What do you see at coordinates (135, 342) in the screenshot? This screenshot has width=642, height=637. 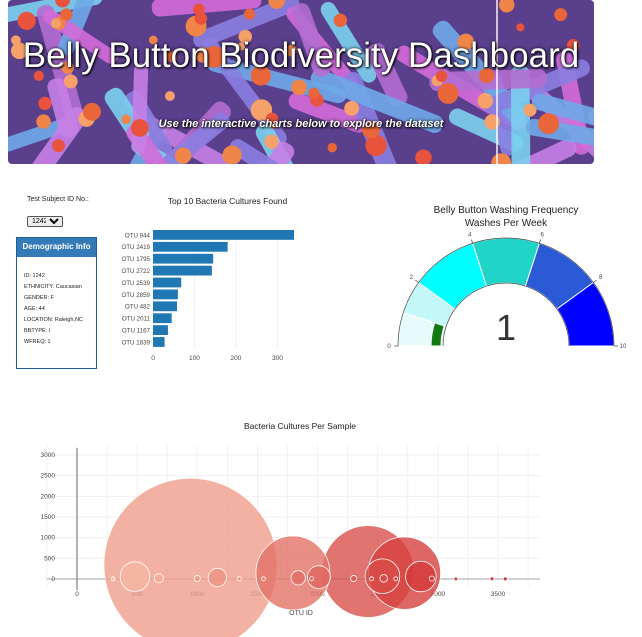 I see `bar-y-tick-label: OTU 1839` at bounding box center [135, 342].